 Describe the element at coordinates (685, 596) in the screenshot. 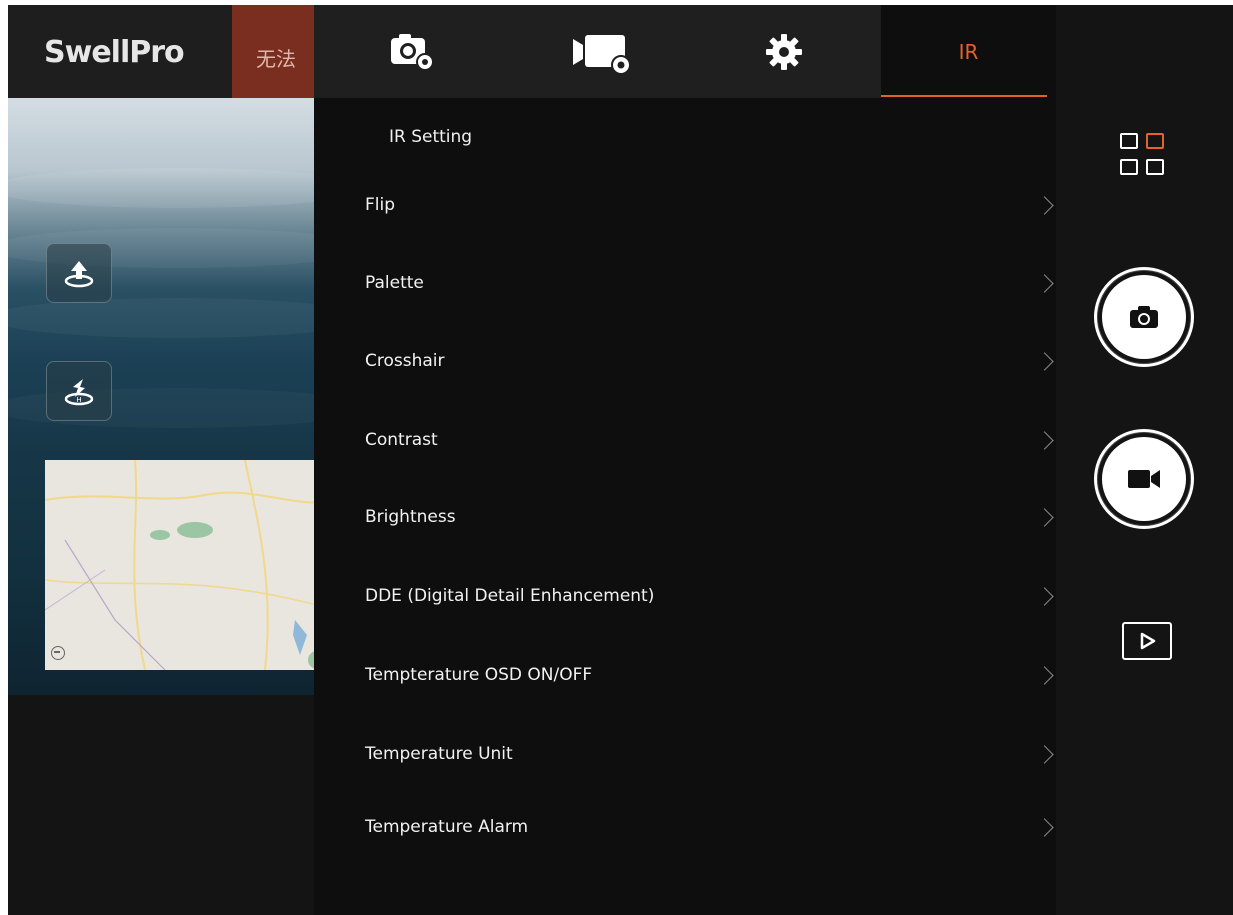

I see `setting-row-dde: DDE (Digital Detail Enhancement)` at that location.